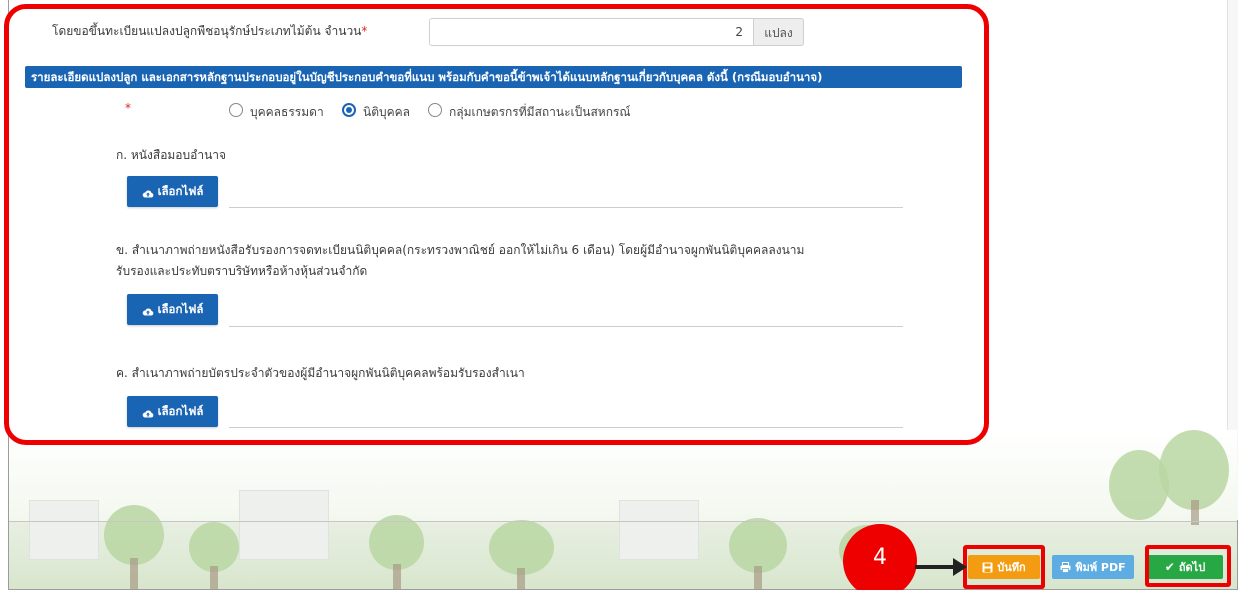 This screenshot has width=1246, height=590. I want to click on print-pdf-button-label: พิมพ์ PDF, so click(1100, 567).